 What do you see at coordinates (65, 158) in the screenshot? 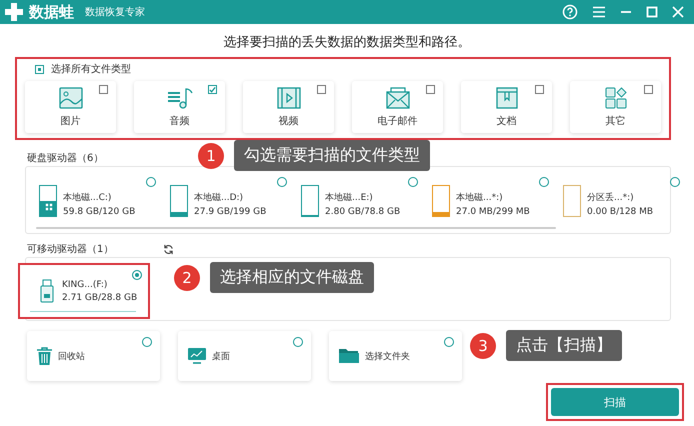
I see `section-title: 硬盘驱动器（6）` at bounding box center [65, 158].